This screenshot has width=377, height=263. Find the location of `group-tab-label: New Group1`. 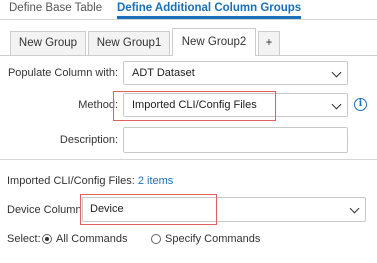

group-tab-label: New Group1 is located at coordinates (129, 43).